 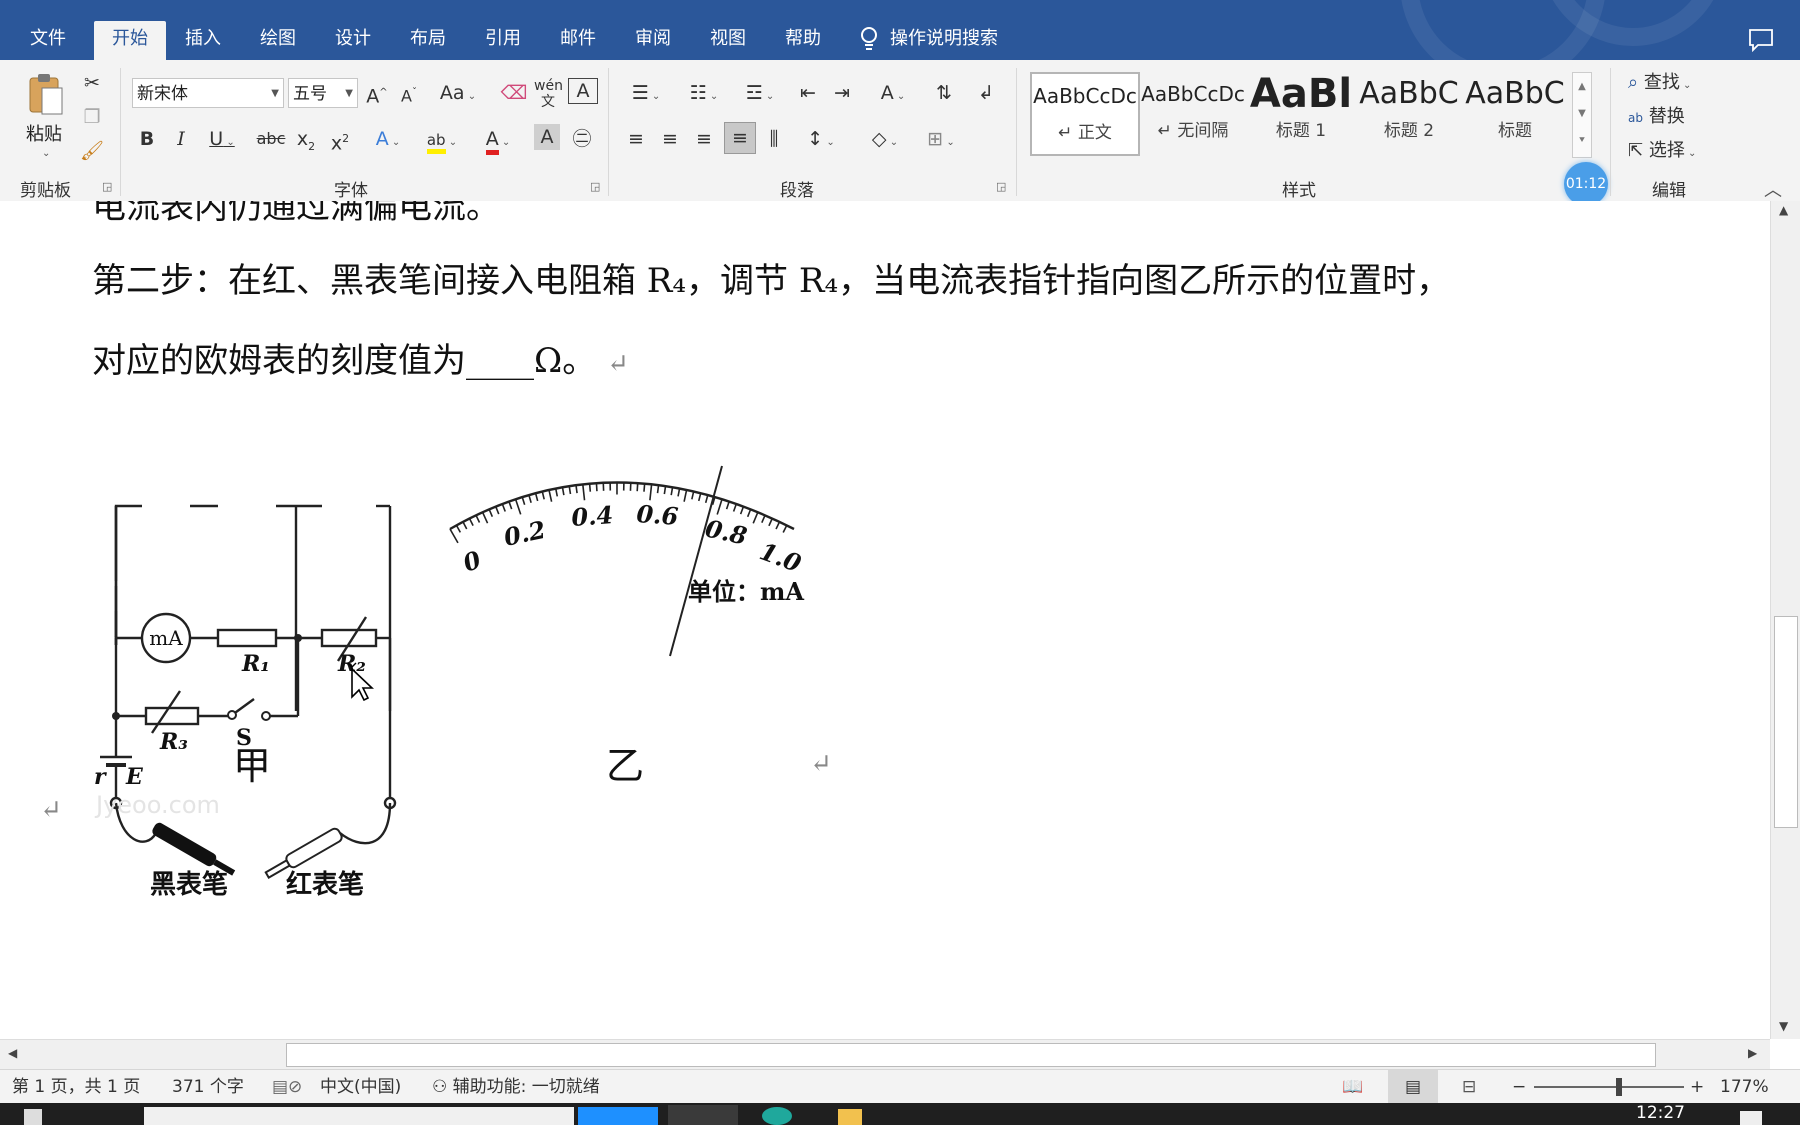 What do you see at coordinates (1469, 1087) in the screenshot?
I see `web-layout-icon: ⊟` at bounding box center [1469, 1087].